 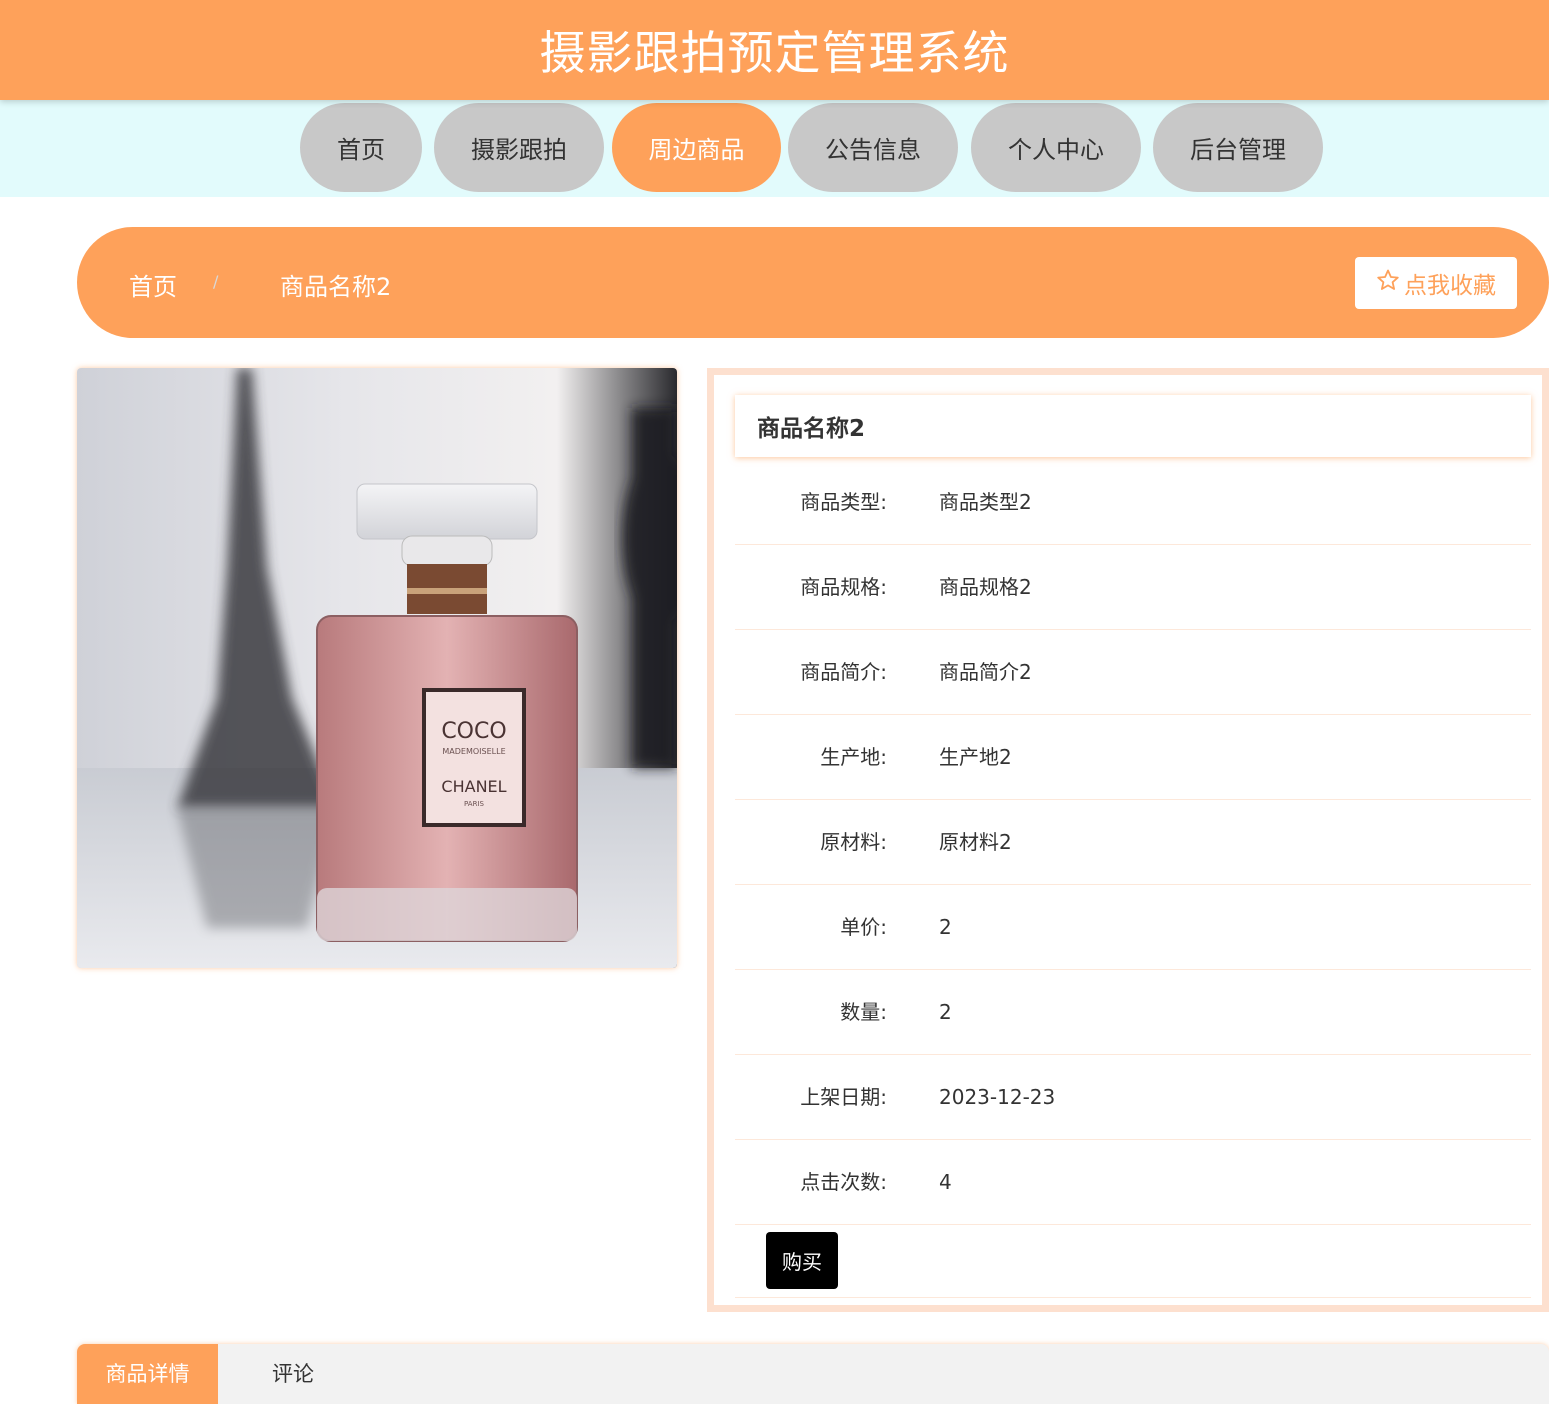 I want to click on info-label: 生产地:, so click(x=853, y=757).